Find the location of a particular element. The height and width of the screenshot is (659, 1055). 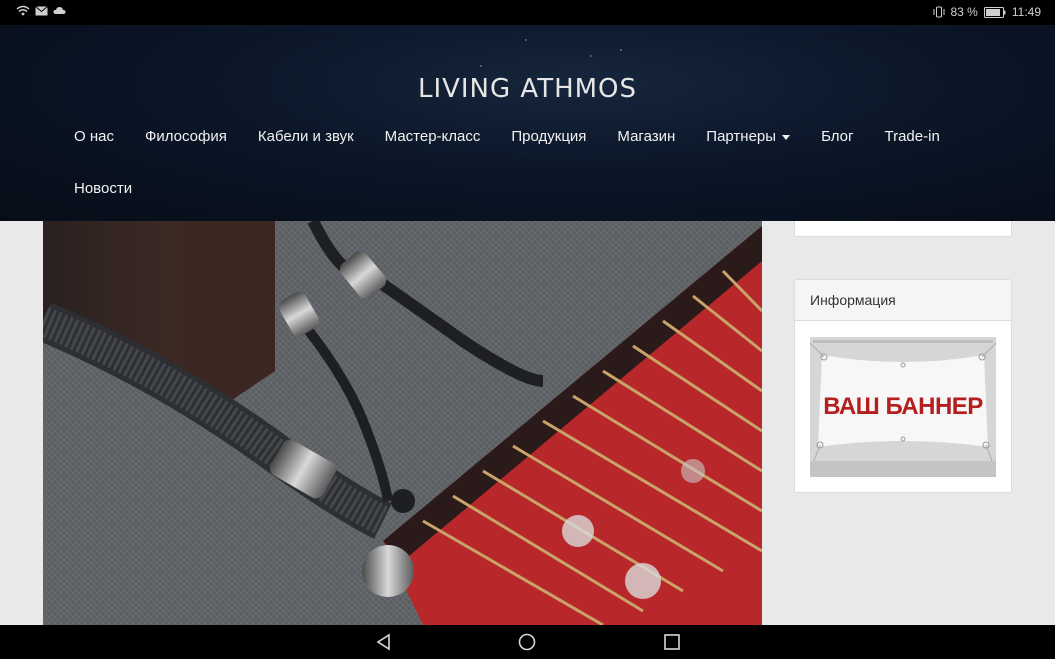

banner-text: ВАШ БАННЕР is located at coordinates (903, 406).